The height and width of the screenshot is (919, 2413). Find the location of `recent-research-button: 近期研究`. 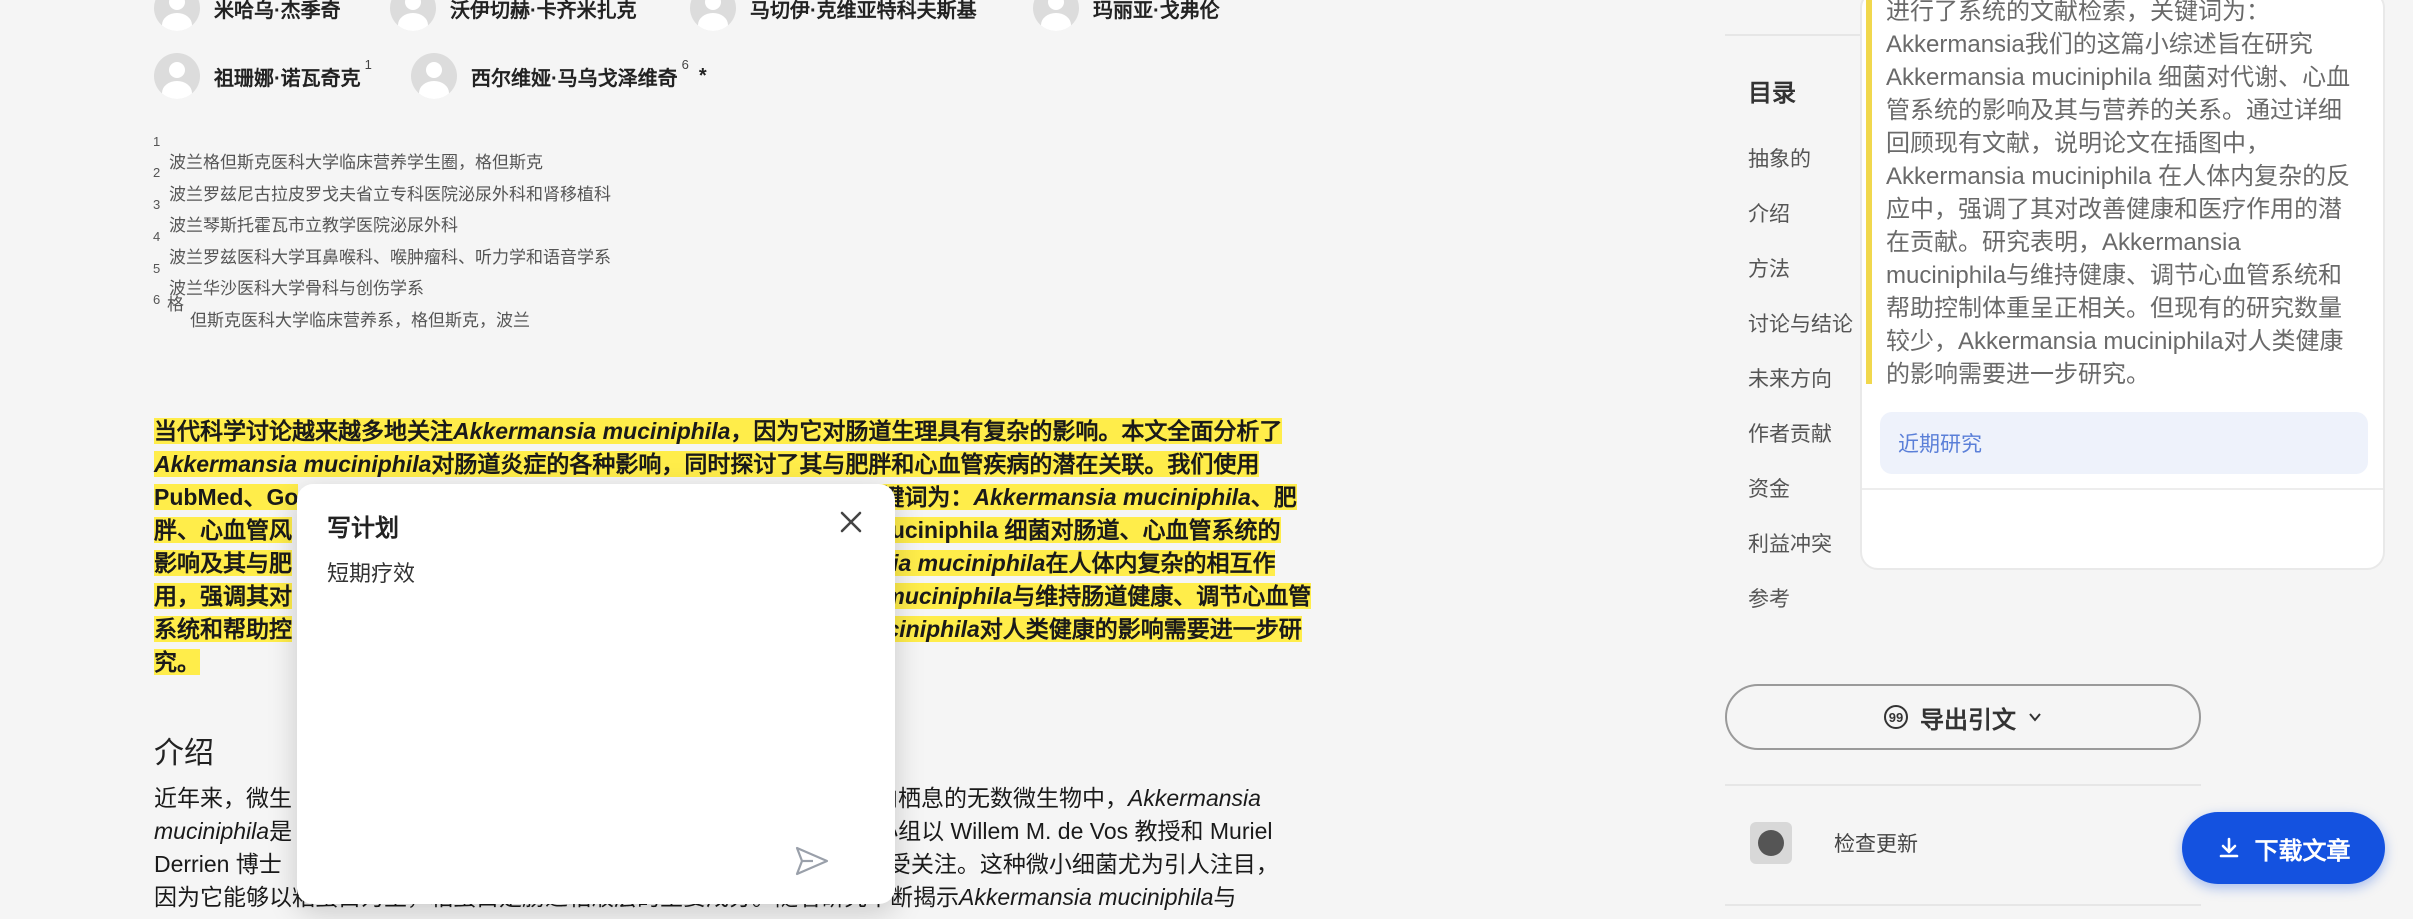

recent-research-button: 近期研究 is located at coordinates (2124, 443).